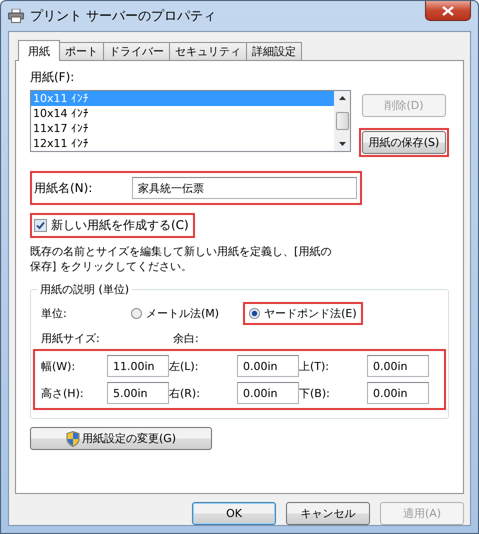  What do you see at coordinates (54, 313) in the screenshot?
I see `units-label: 単位:` at bounding box center [54, 313].